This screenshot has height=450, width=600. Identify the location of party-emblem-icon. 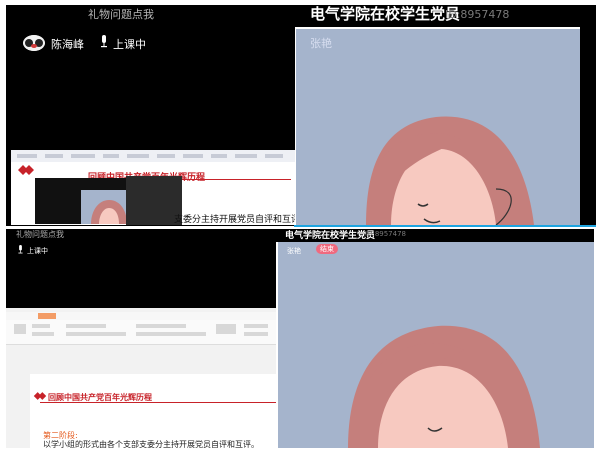
(26, 170).